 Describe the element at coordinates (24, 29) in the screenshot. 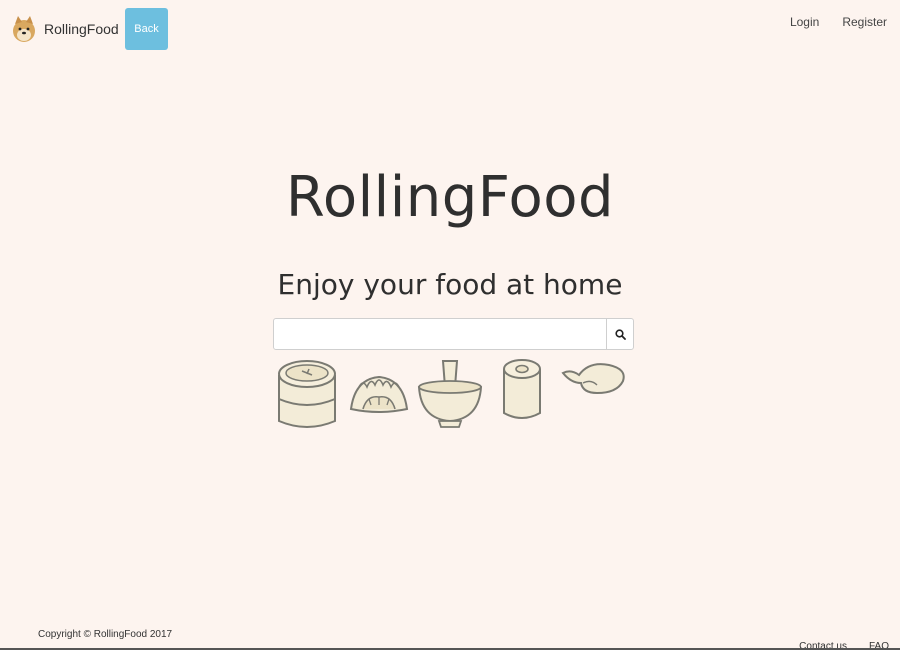

I see `doge-dog-icon` at that location.